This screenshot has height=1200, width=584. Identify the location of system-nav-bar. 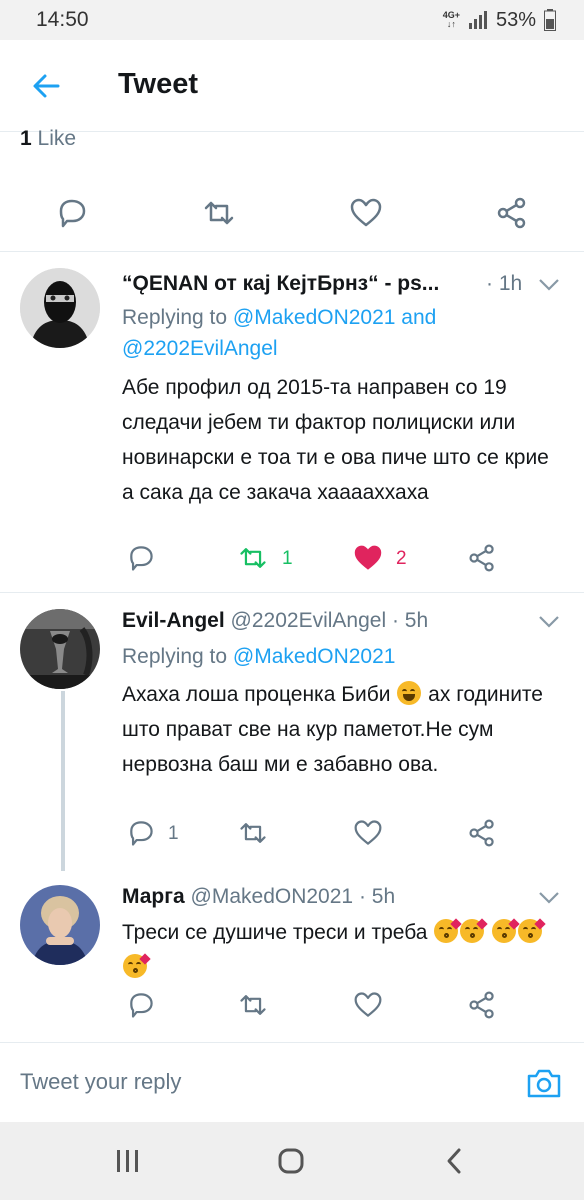
(292, 1161).